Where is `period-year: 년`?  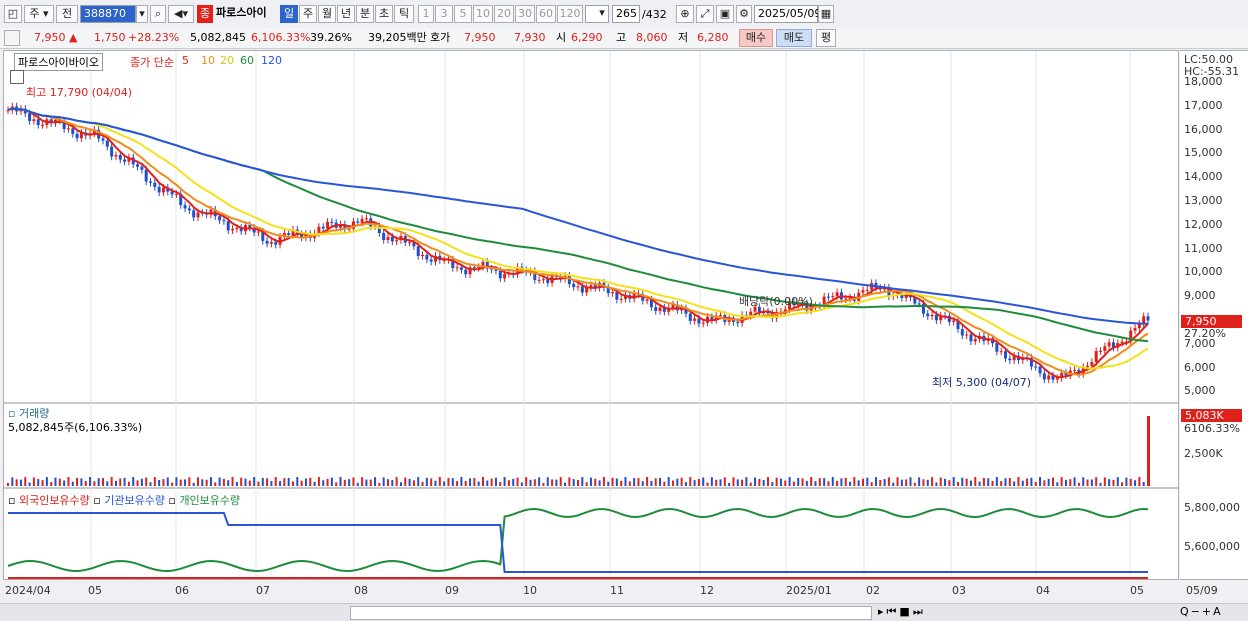
period-year: 년 is located at coordinates (346, 14).